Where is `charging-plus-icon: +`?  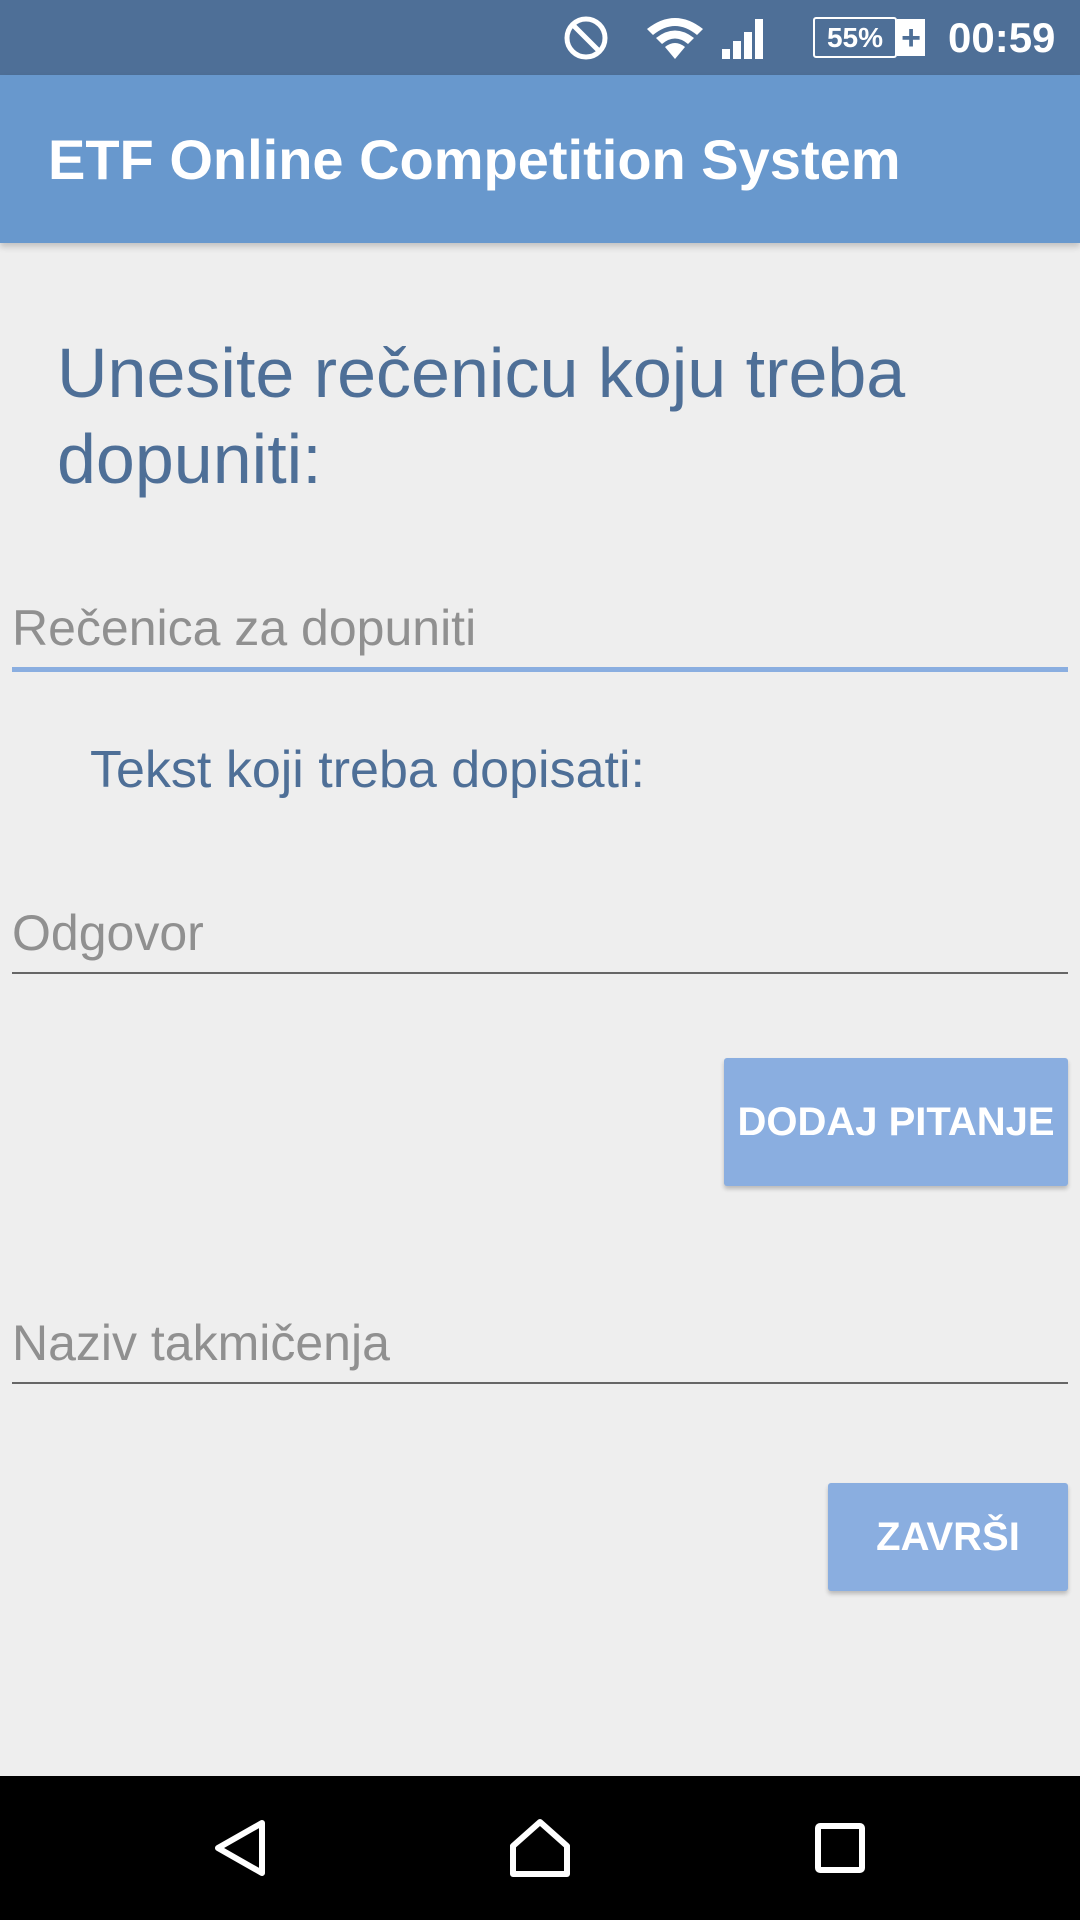 charging-plus-icon: + is located at coordinates (911, 37).